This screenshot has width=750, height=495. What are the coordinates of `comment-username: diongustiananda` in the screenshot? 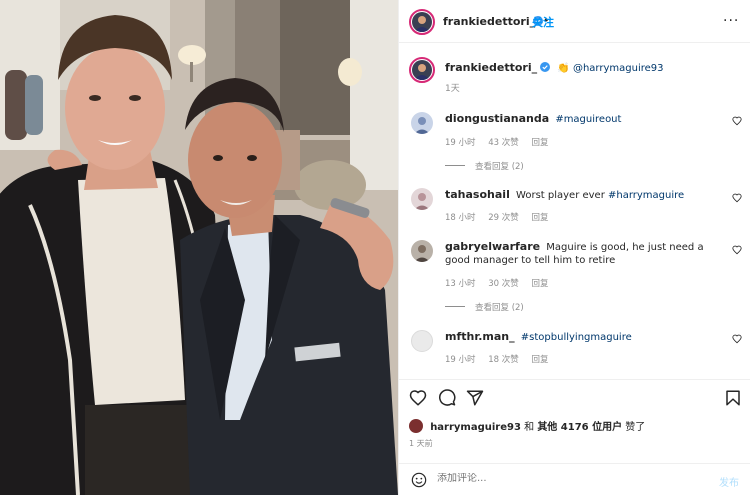 It's located at (497, 118).